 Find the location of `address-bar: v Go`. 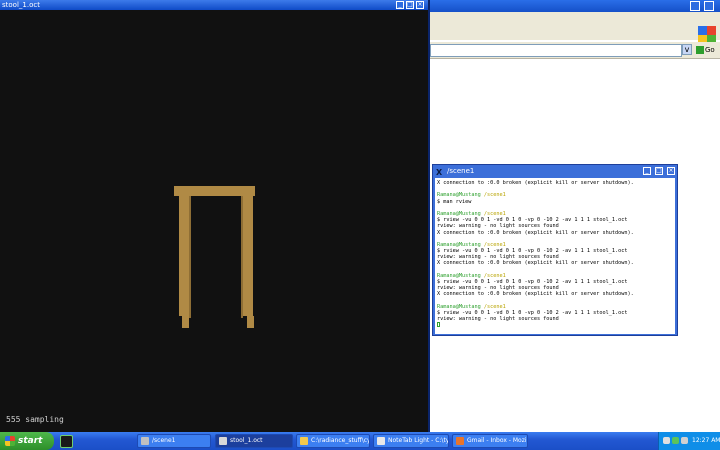

address-bar: v Go is located at coordinates (574, 50).